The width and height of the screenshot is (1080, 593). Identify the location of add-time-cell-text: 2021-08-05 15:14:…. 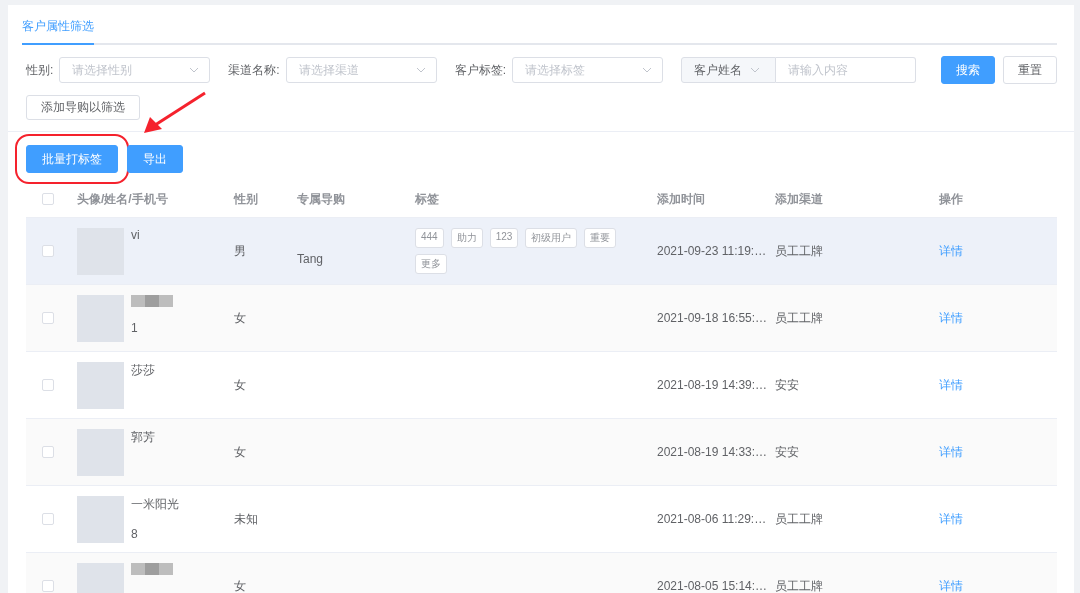
(713, 586).